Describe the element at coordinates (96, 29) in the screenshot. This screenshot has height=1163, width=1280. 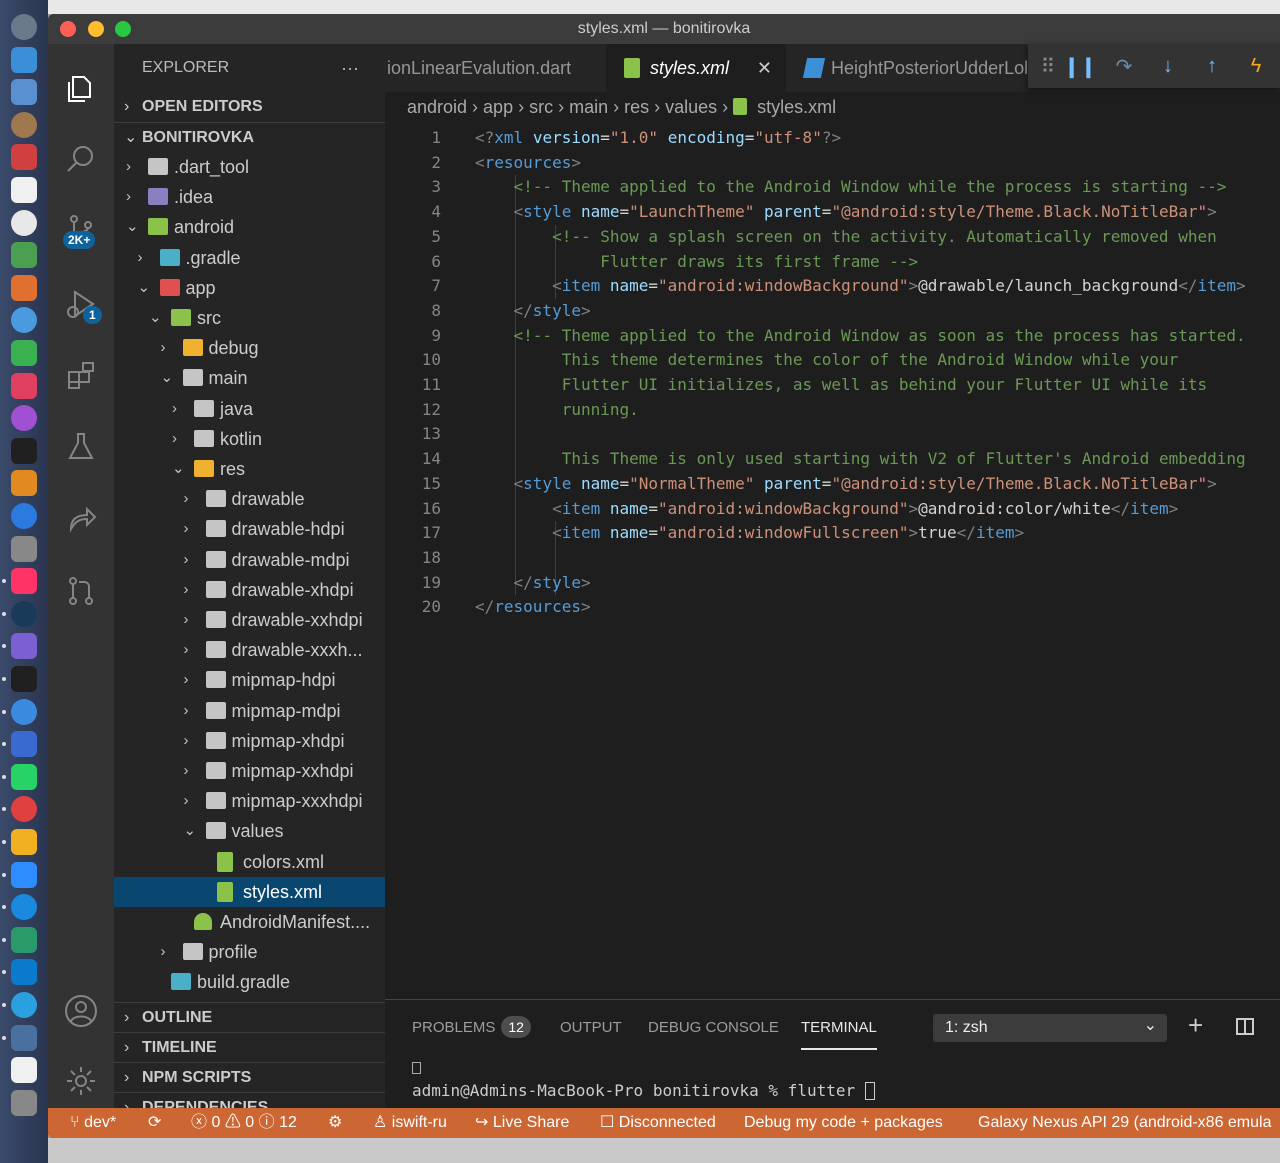
I see `minimize-window-button` at that location.